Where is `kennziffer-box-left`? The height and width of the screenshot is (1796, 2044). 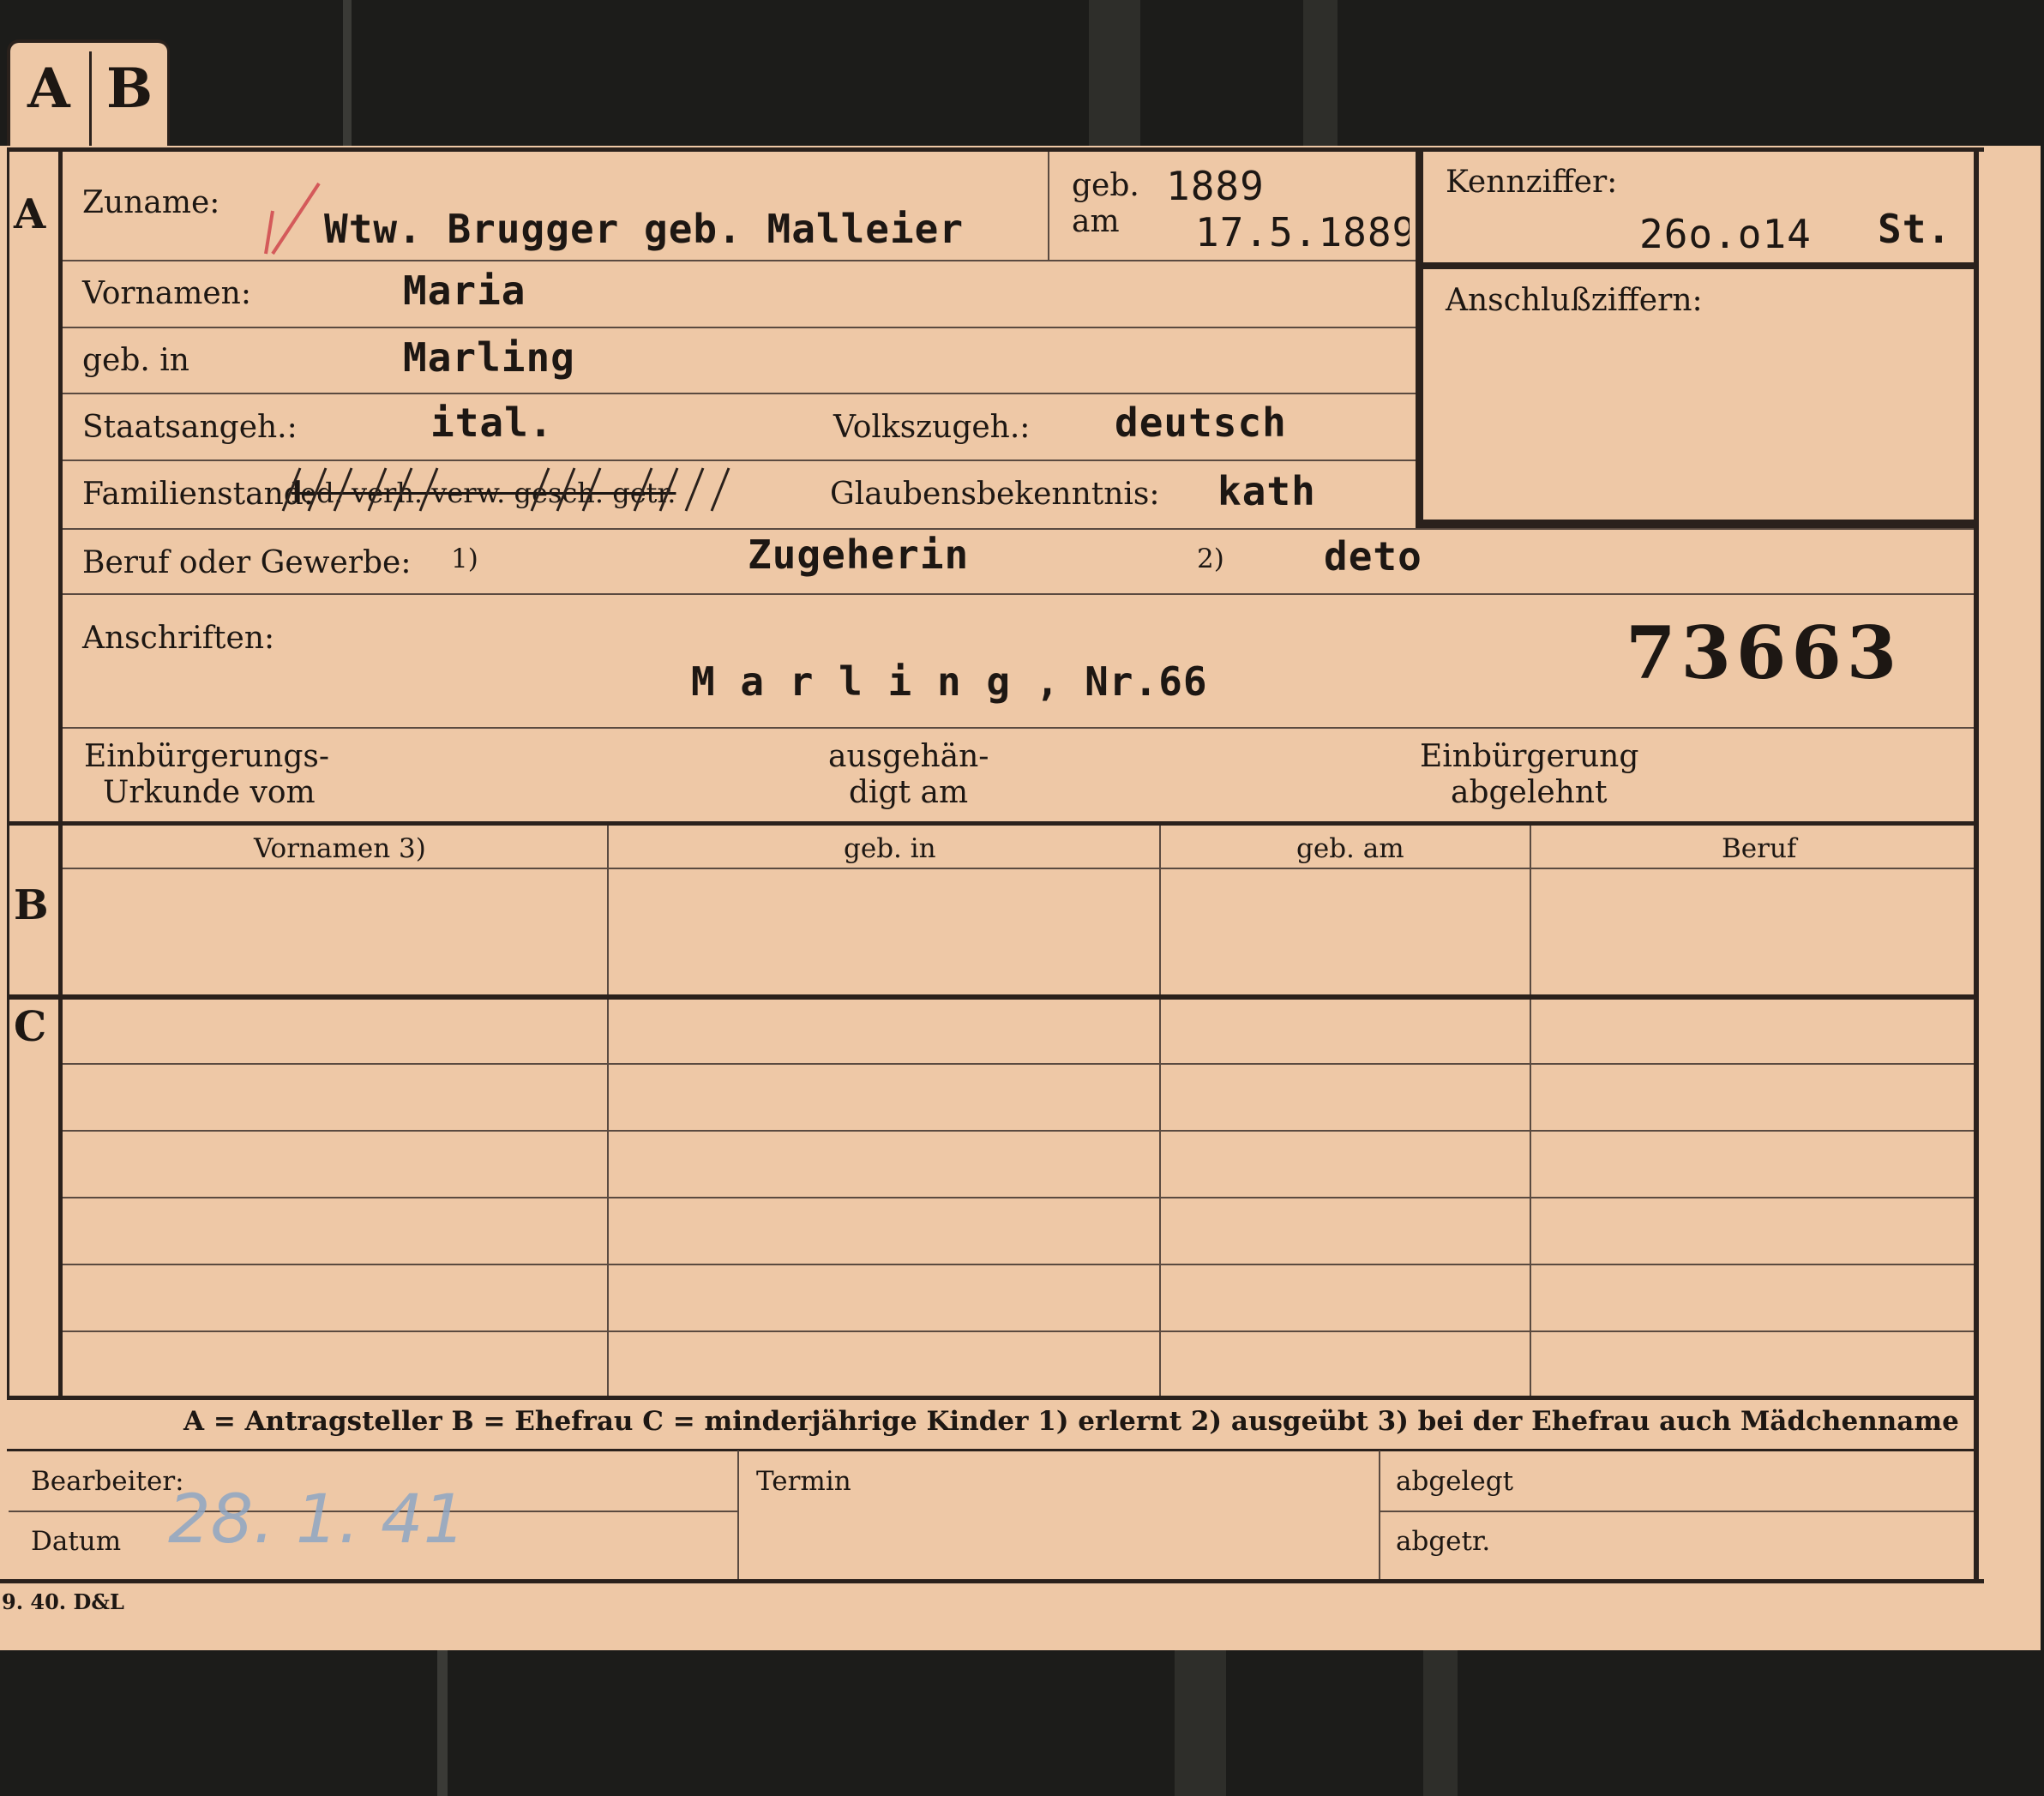 kennziffer-box-left is located at coordinates (1419, 340).